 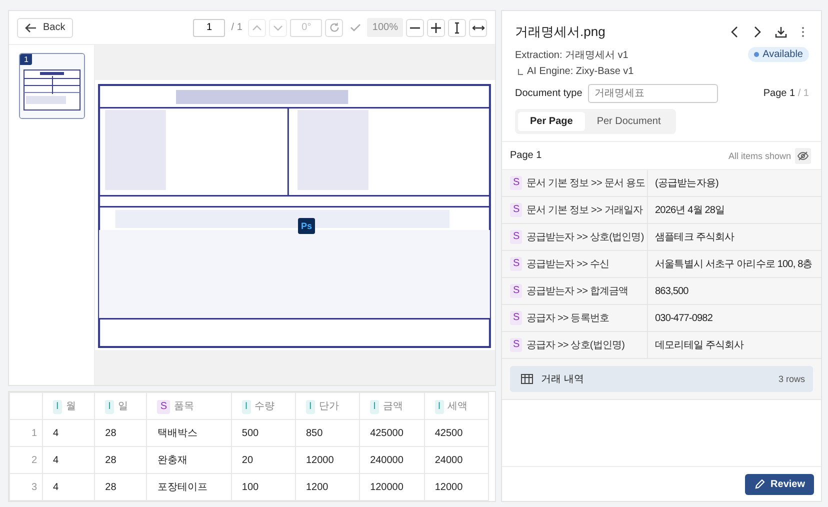 I want to click on visibility-toggle, so click(x=803, y=156).